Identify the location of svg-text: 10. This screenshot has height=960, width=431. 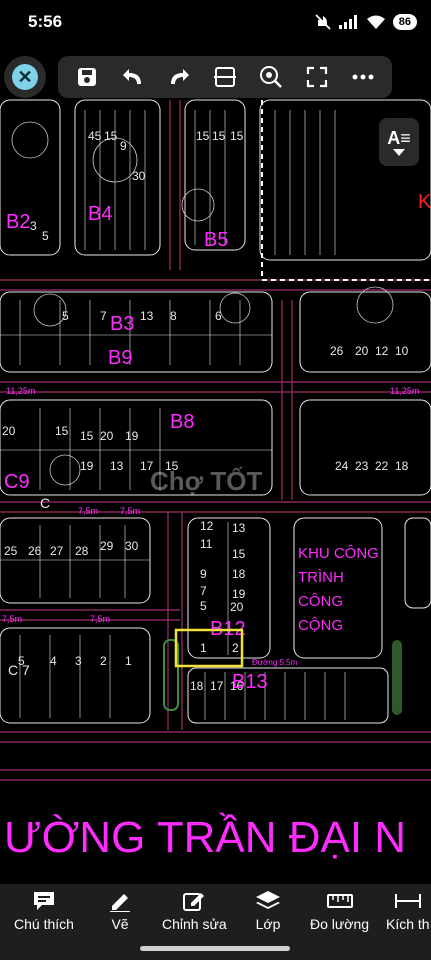
(402, 351).